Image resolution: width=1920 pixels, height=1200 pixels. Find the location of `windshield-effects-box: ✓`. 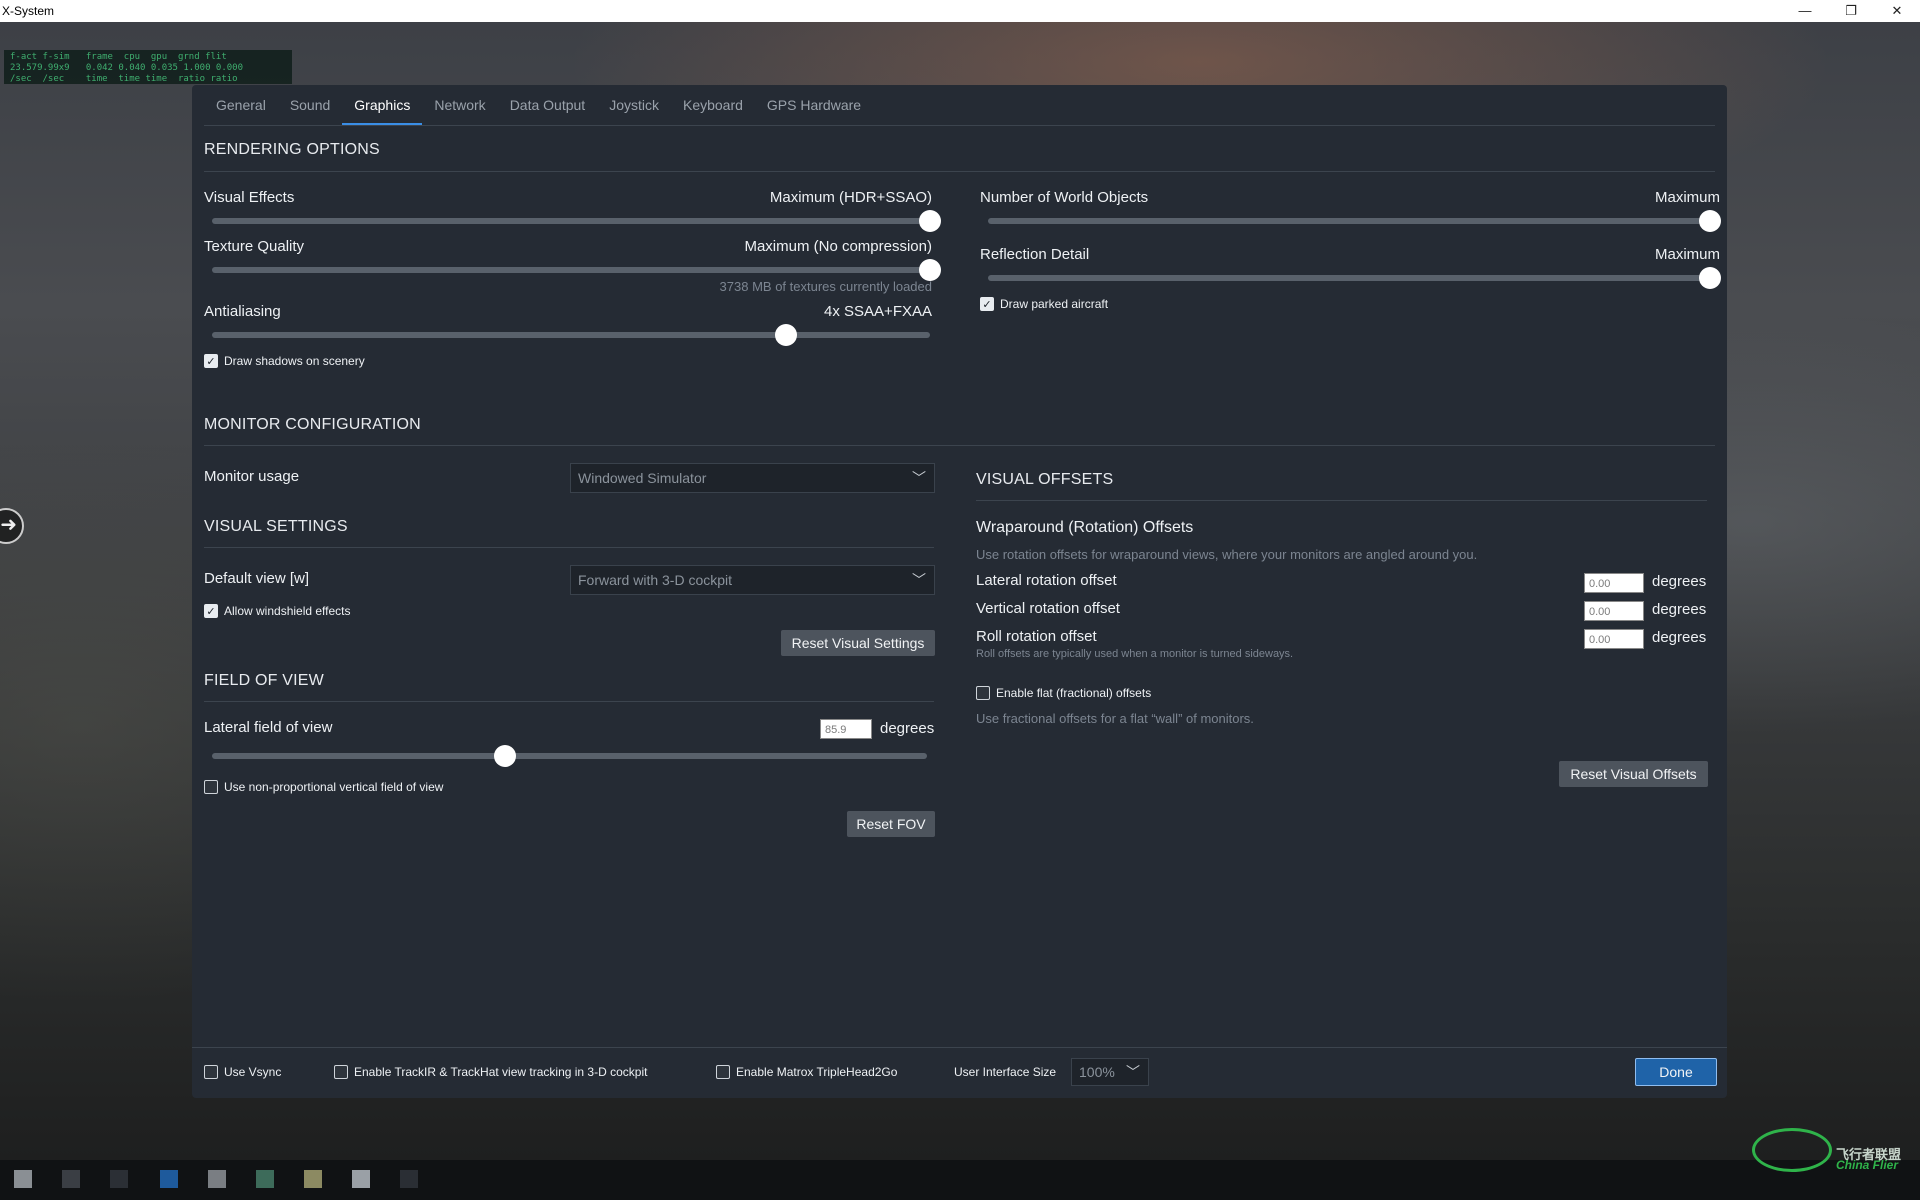

windshield-effects-box: ✓ is located at coordinates (211, 611).